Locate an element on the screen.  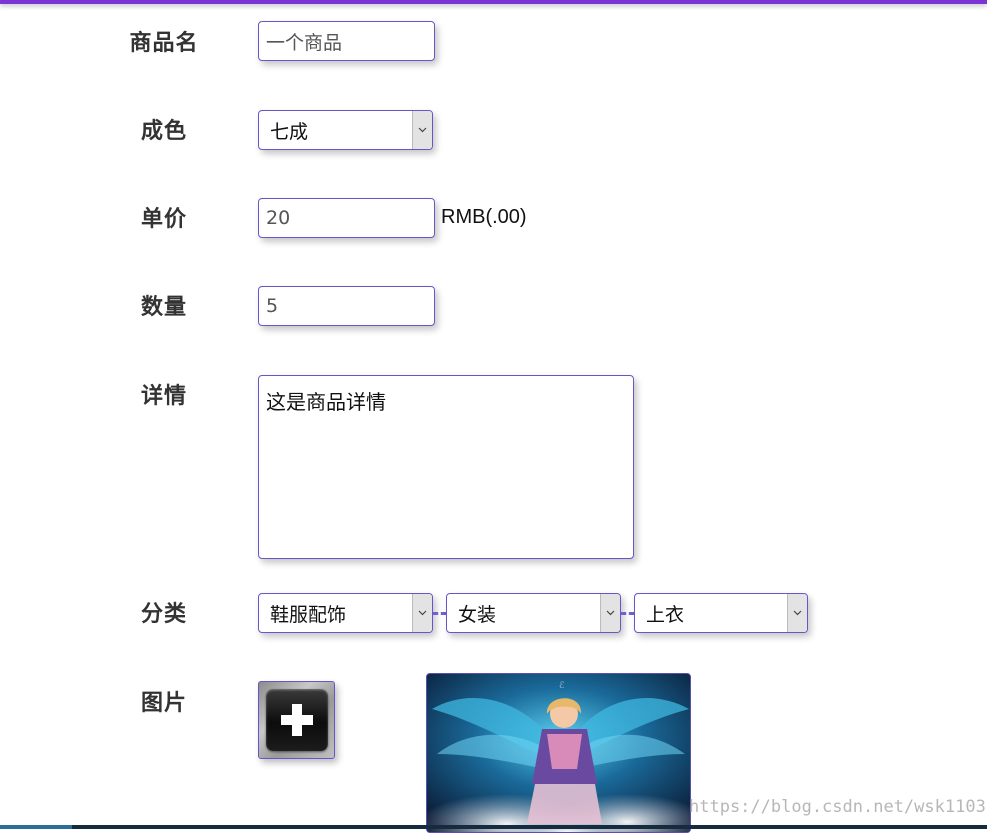
category-label: 分类 is located at coordinates (163, 614).